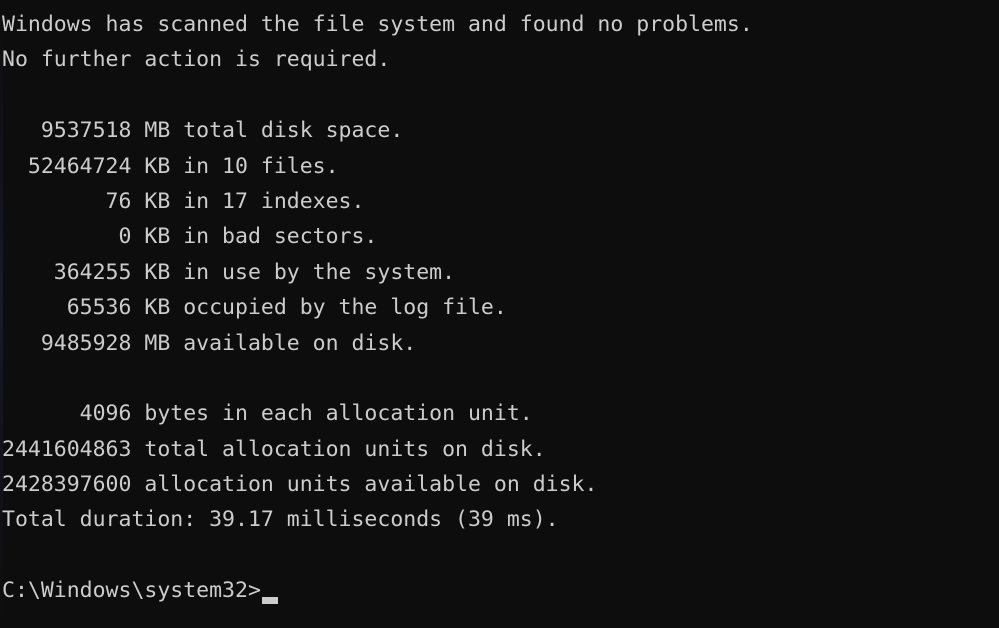 This screenshot has width=999, height=628. What do you see at coordinates (209, 343) in the screenshot?
I see `output-line-available-on-disk: 9485928 MB available on disk.` at bounding box center [209, 343].